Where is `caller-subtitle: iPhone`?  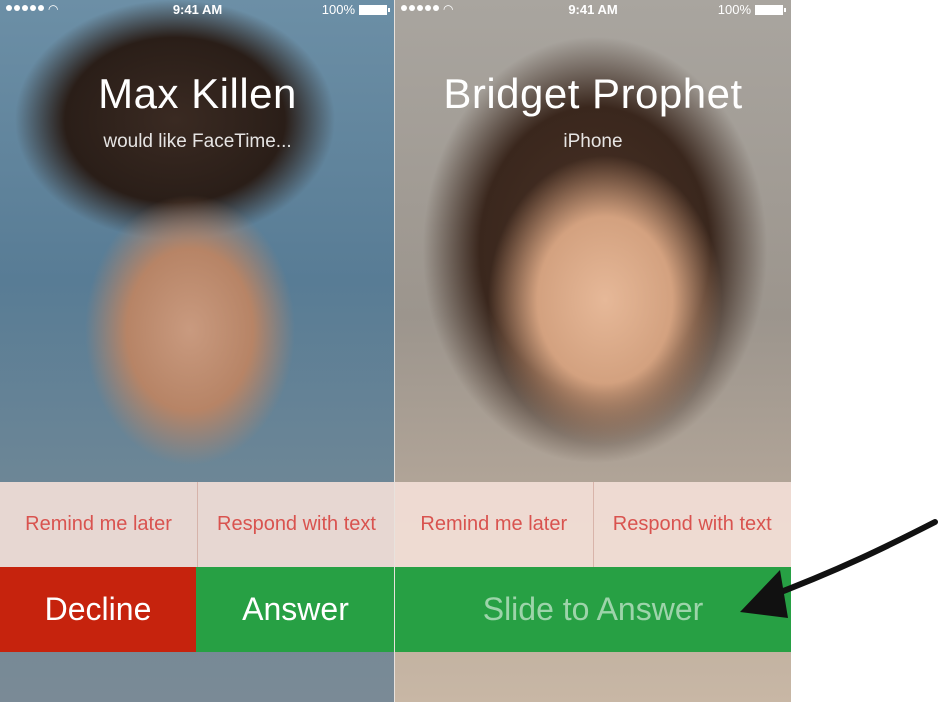 caller-subtitle: iPhone is located at coordinates (593, 141).